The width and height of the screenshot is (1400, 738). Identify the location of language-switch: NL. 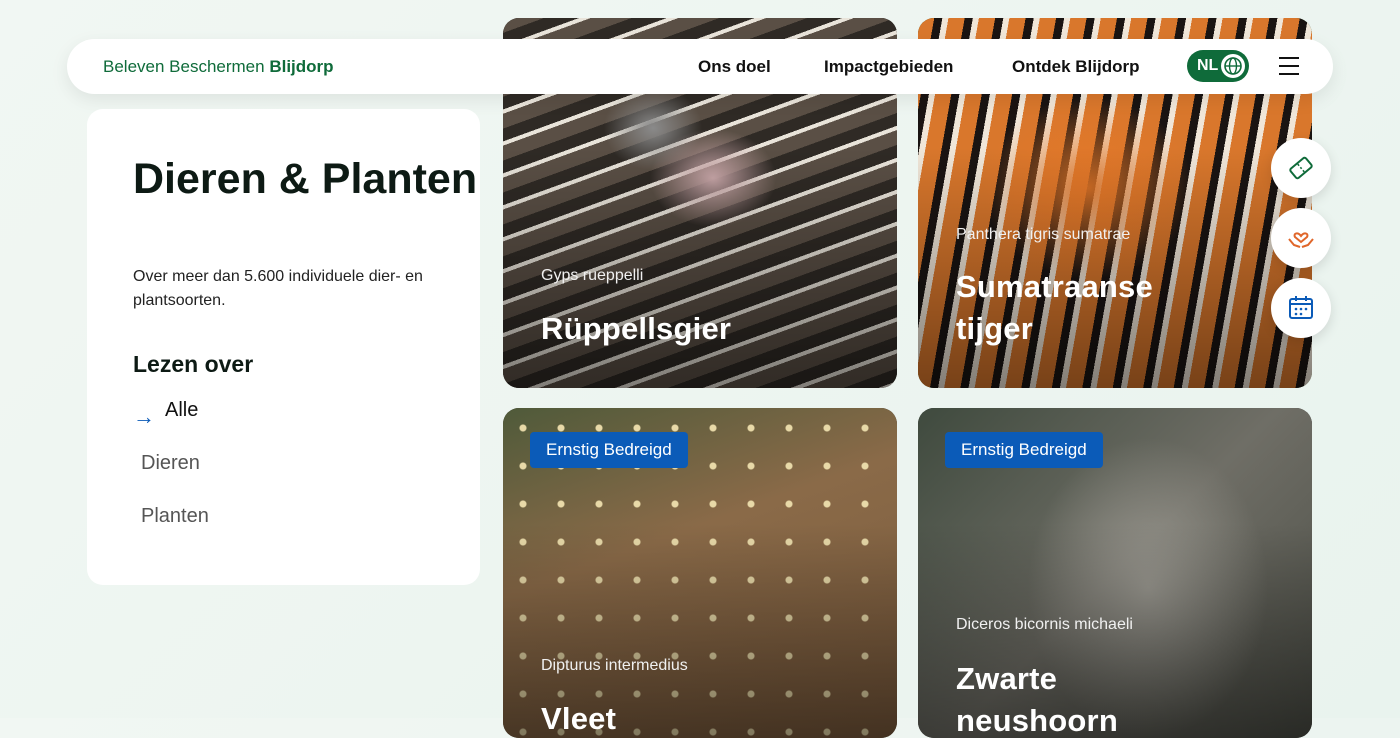
(1218, 66).